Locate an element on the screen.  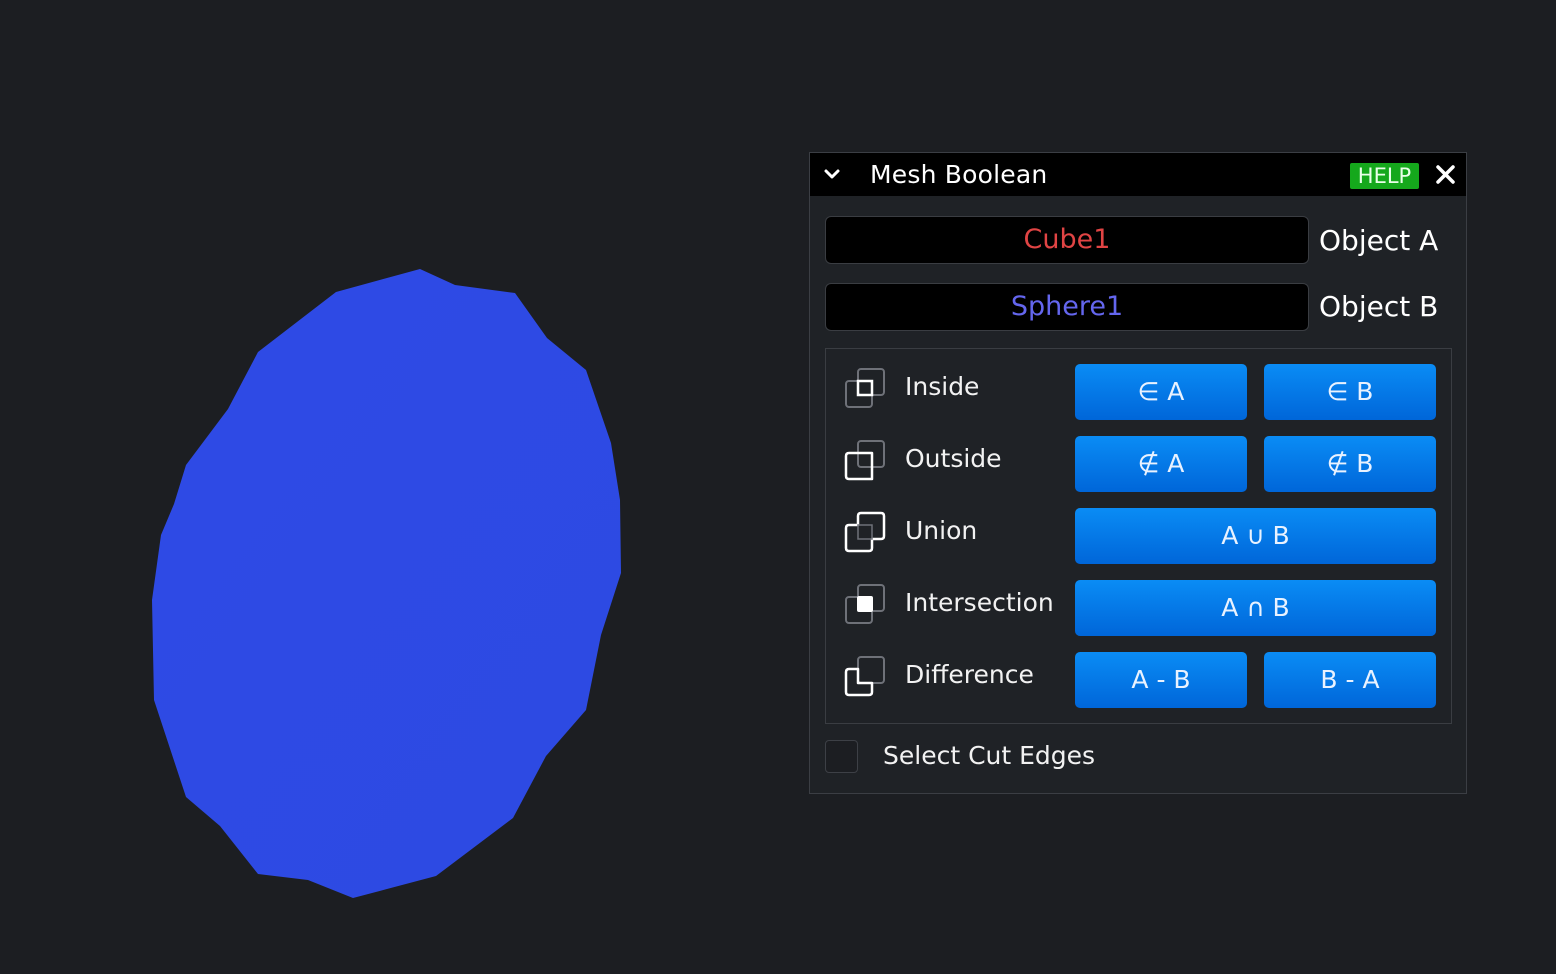
operation-row-outside: Outside ∉ A ∉ B is located at coordinates (1138, 465).